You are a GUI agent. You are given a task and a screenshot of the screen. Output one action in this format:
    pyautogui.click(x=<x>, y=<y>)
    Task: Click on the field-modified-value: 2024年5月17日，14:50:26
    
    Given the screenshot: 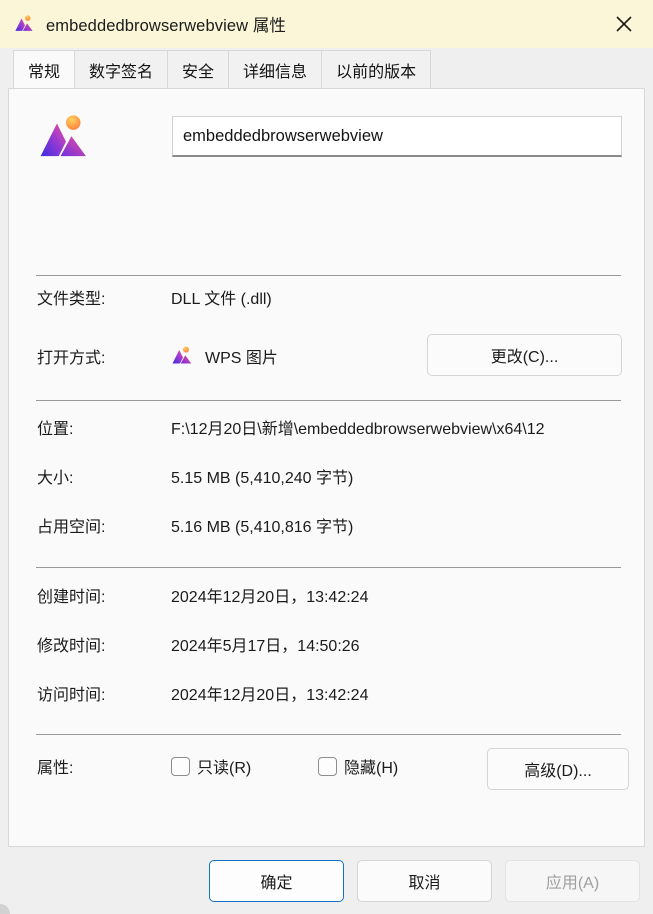 What is the action you would take?
    pyautogui.click(x=265, y=646)
    